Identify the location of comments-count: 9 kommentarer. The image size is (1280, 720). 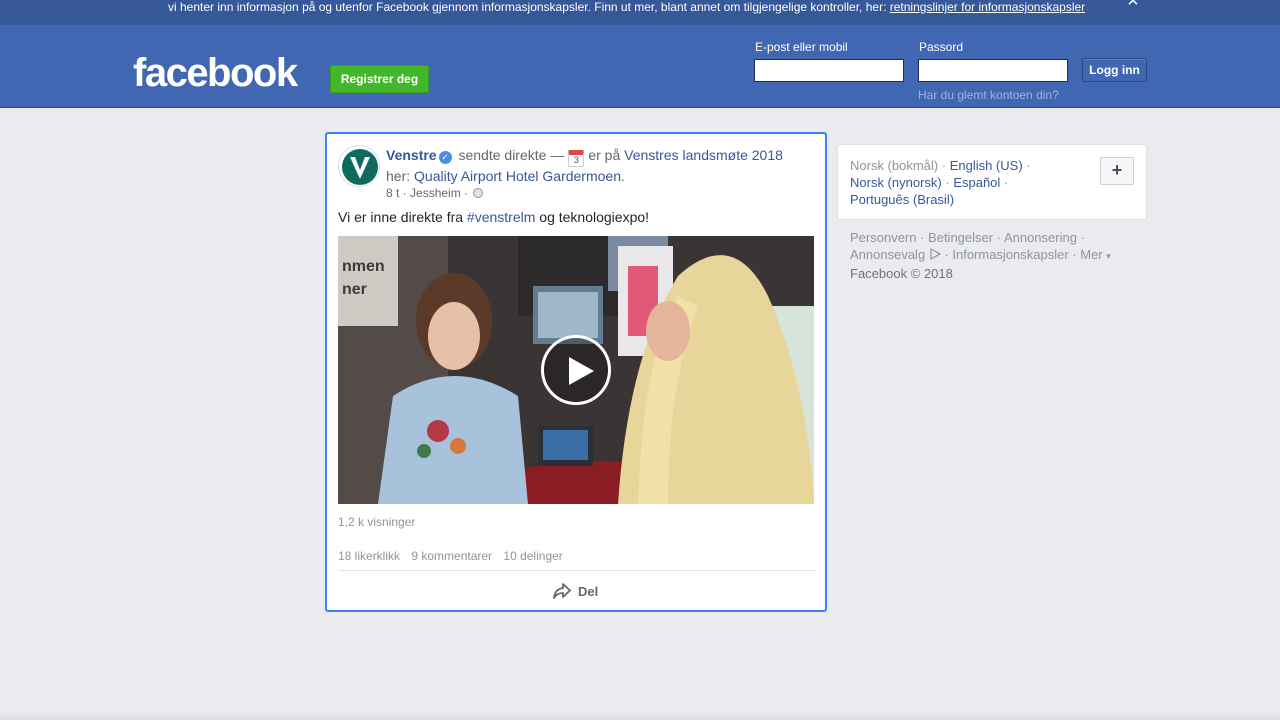
(451, 556).